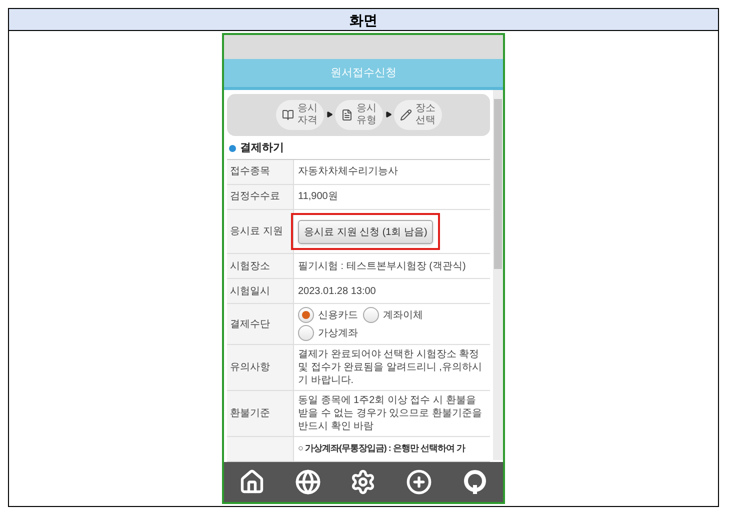 This screenshot has width=731, height=516. What do you see at coordinates (346, 114) in the screenshot?
I see `doc-icon` at bounding box center [346, 114].